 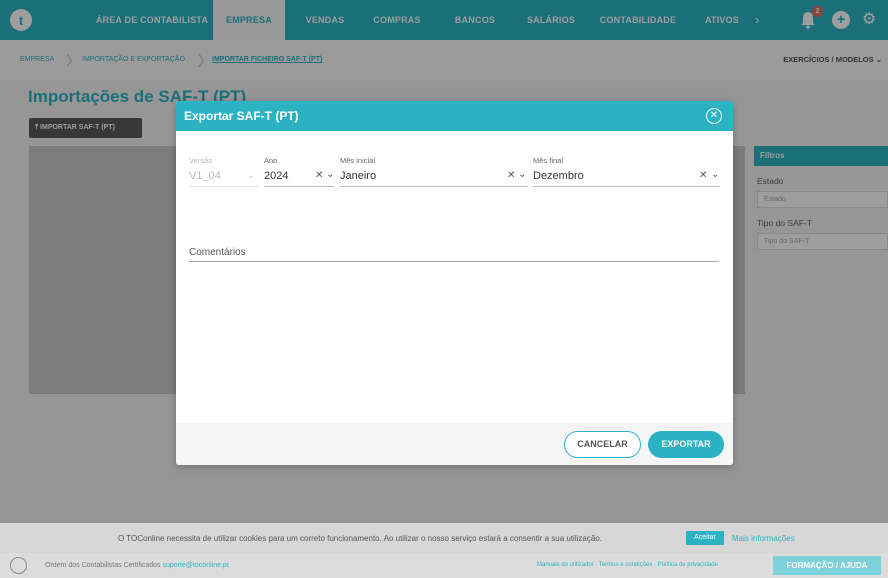 What do you see at coordinates (358, 160) in the screenshot?
I see `mes-inicial-label: Mês inicial` at bounding box center [358, 160].